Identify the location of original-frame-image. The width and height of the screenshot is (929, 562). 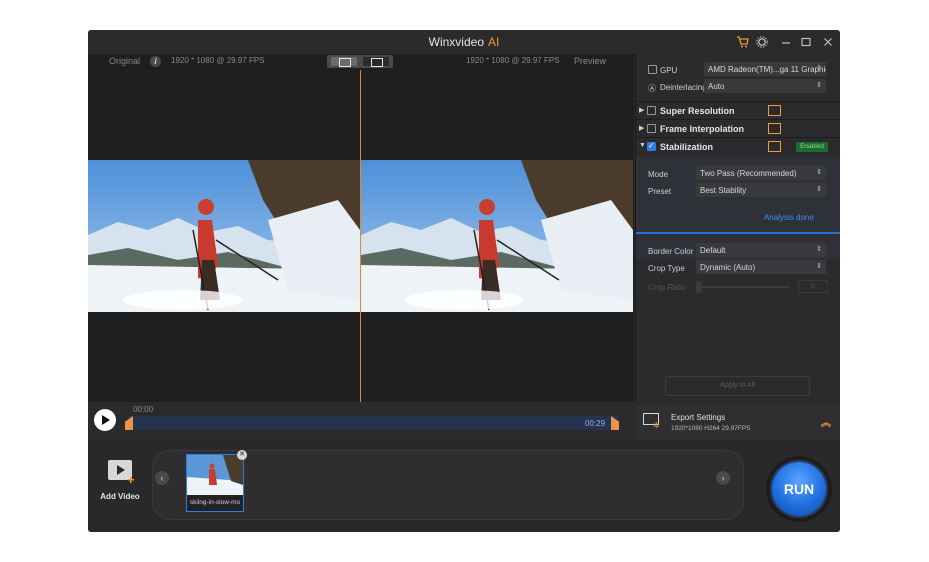
(224, 236).